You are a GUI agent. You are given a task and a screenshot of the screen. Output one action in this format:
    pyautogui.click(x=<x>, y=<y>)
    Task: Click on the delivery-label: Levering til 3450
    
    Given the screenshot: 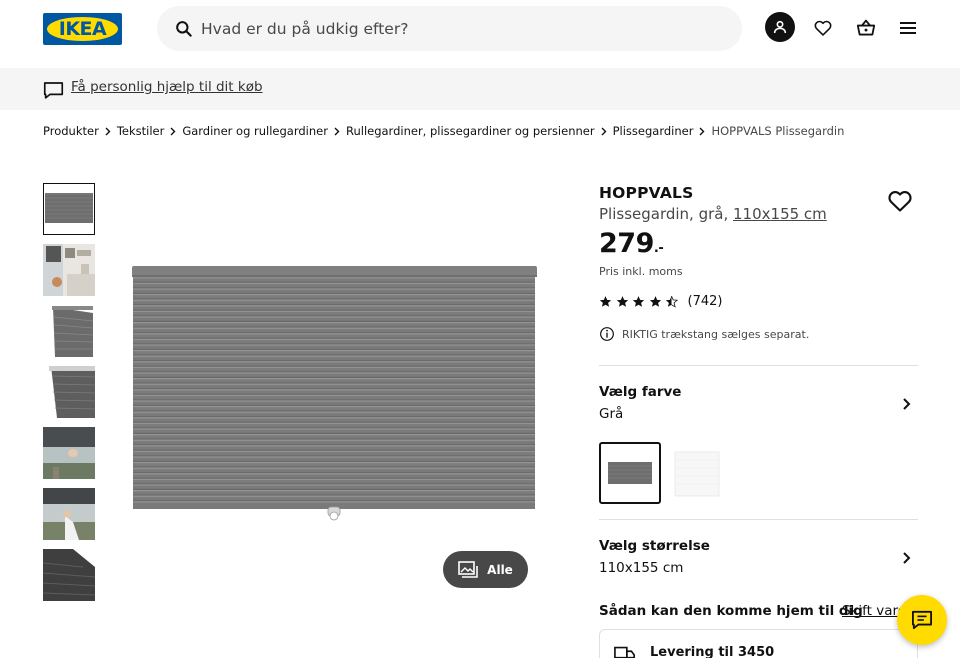 What is the action you would take?
    pyautogui.click(x=712, y=651)
    